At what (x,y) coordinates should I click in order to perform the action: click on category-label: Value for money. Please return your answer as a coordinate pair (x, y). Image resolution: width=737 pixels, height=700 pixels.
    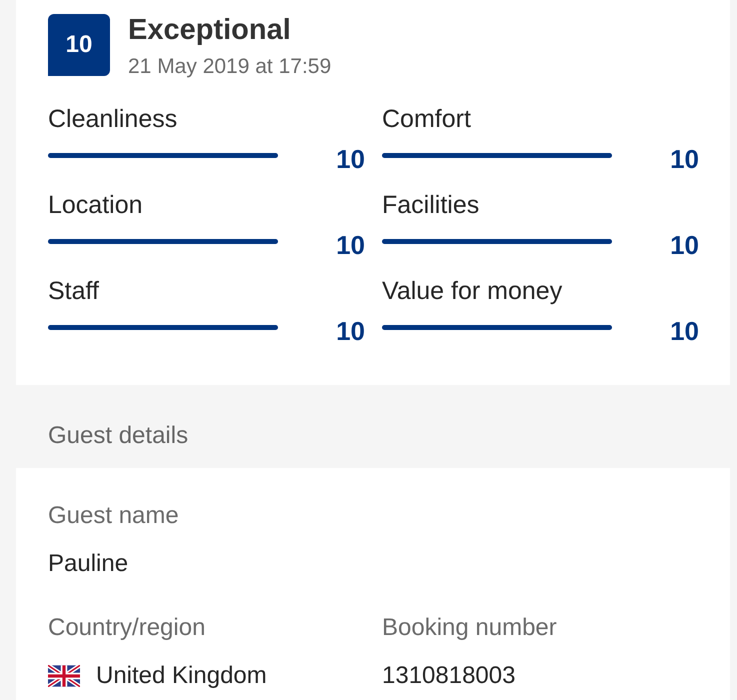
    Looking at the image, I should click on (473, 292).